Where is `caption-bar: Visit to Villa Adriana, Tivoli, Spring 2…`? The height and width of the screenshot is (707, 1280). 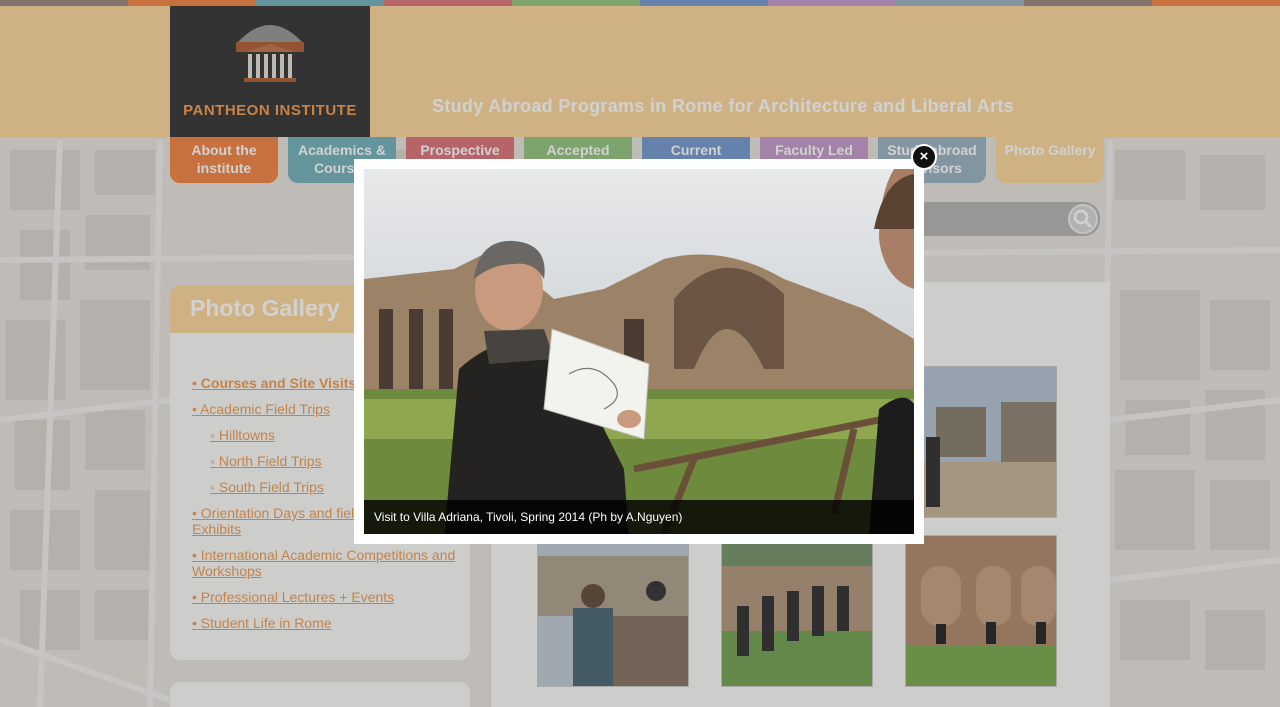
caption-bar: Visit to Villa Adriana, Tivoli, Spring 2… is located at coordinates (639, 517).